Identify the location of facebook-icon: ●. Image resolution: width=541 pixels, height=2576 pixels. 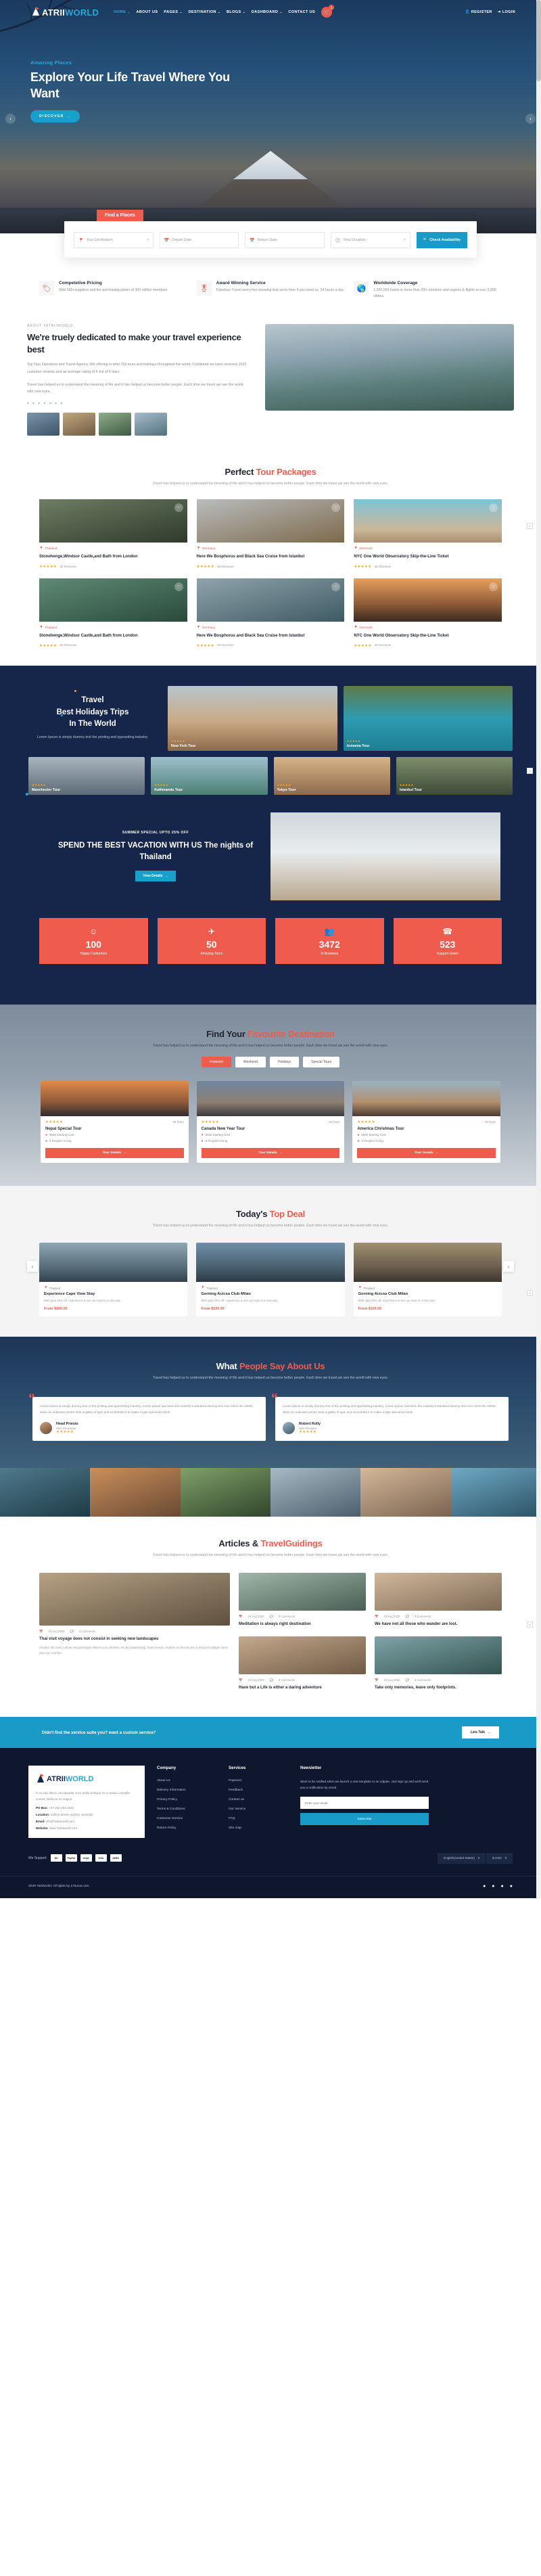
(485, 1886).